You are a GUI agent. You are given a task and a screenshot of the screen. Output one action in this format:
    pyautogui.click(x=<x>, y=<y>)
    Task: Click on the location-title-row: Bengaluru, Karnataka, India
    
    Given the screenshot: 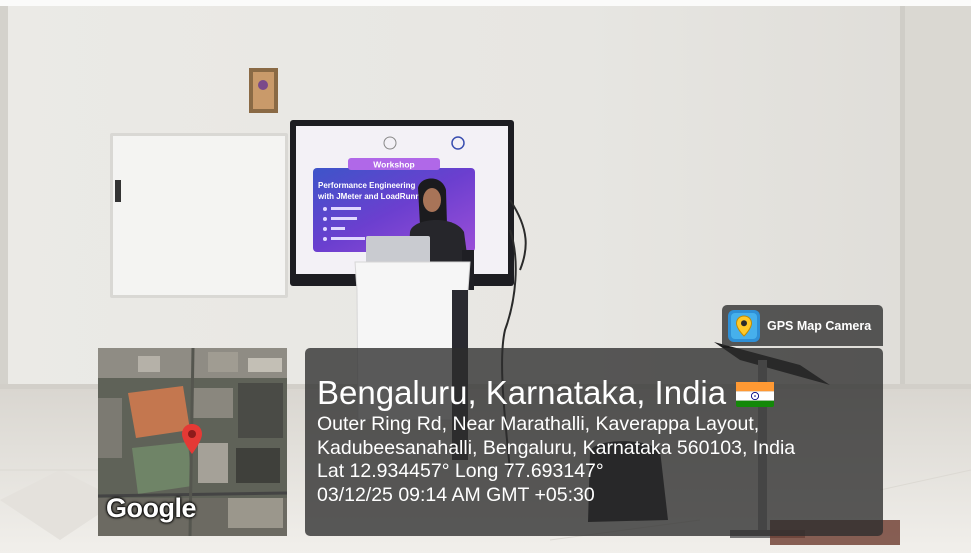 What is the action you would take?
    pyautogui.click(x=600, y=393)
    